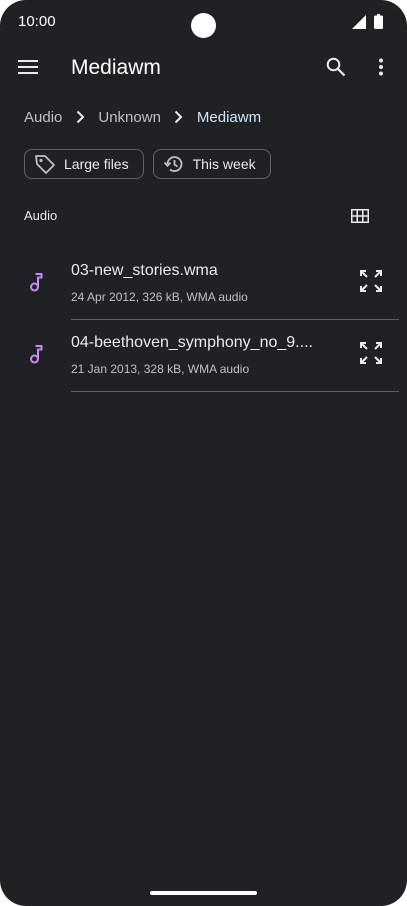 Image resolution: width=407 pixels, height=906 pixels. What do you see at coordinates (144, 270) in the screenshot?
I see `file-name: 03-new_stories.wma` at bounding box center [144, 270].